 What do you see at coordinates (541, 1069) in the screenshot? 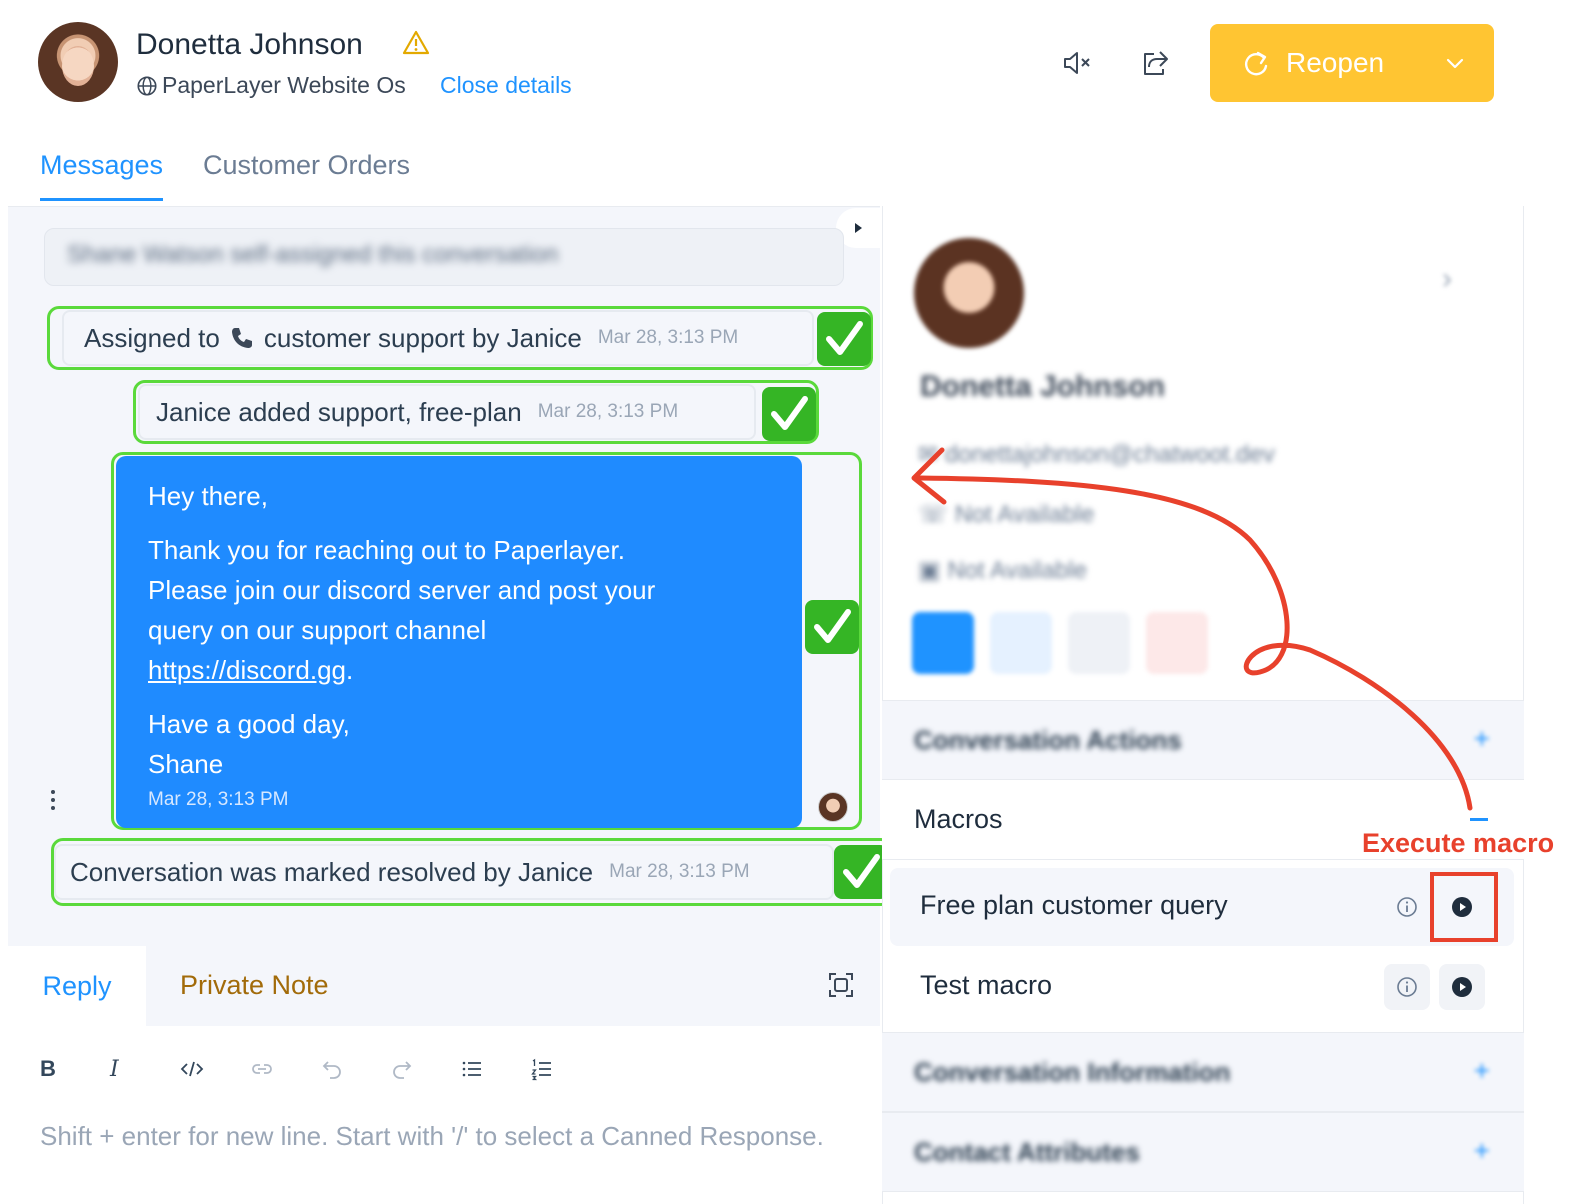
I see `ordered-list-icon` at bounding box center [541, 1069].